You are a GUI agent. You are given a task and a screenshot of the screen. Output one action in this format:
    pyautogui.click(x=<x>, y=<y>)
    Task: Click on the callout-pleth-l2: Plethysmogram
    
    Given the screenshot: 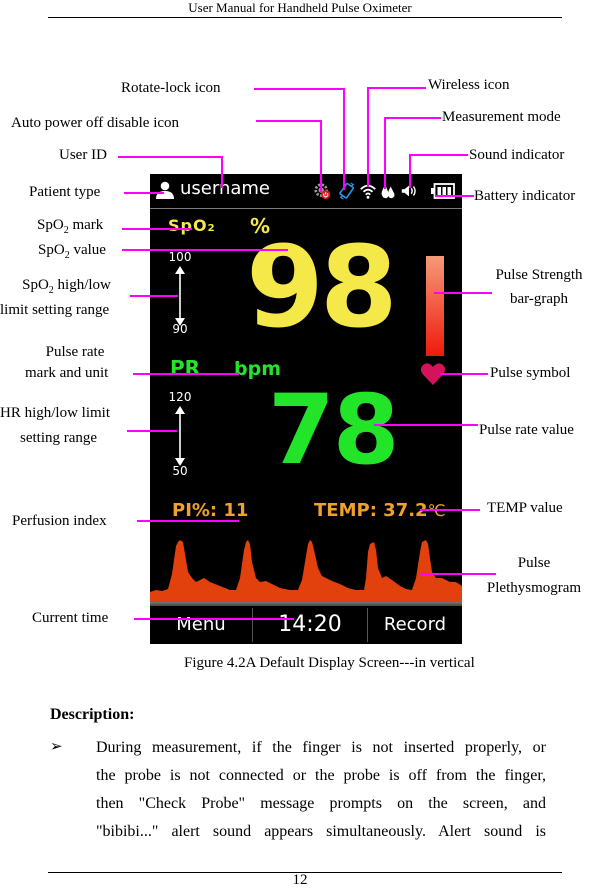 What is the action you would take?
    pyautogui.click(x=534, y=588)
    